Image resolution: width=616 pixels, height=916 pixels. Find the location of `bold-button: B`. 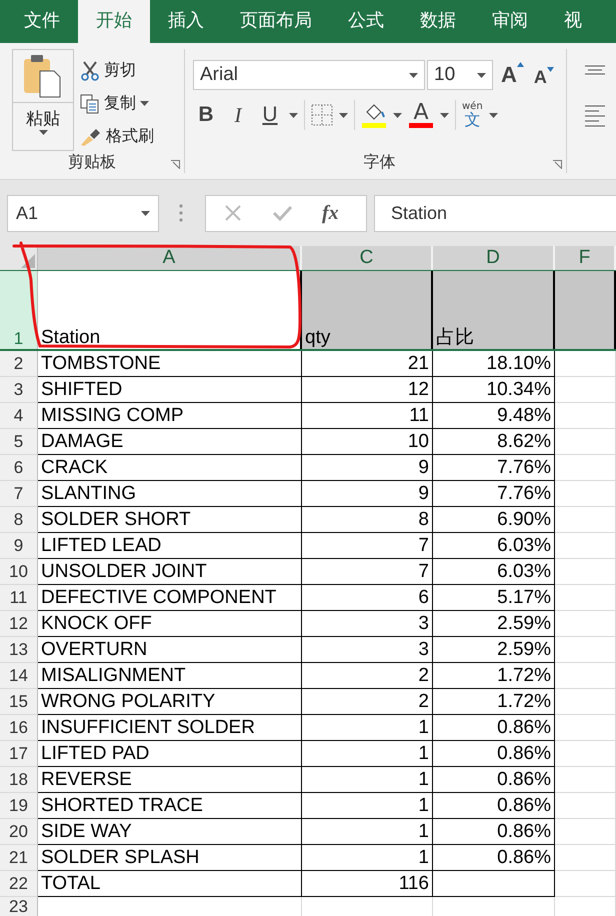

bold-button: B is located at coordinates (206, 115).